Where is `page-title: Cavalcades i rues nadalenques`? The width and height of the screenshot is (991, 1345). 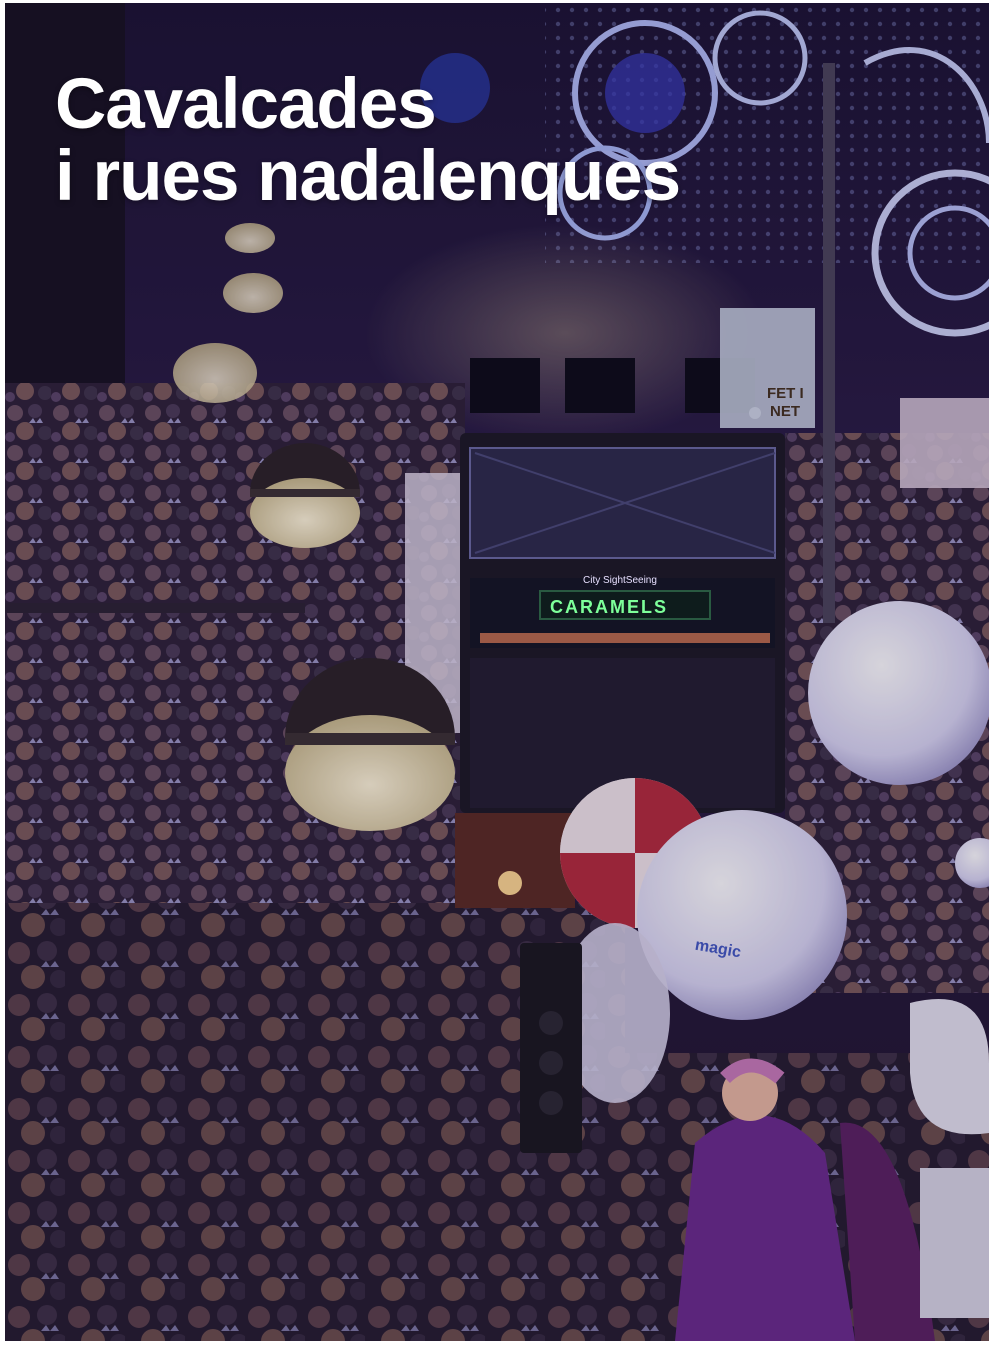 page-title: Cavalcades i rues nadalenques is located at coordinates (368, 140).